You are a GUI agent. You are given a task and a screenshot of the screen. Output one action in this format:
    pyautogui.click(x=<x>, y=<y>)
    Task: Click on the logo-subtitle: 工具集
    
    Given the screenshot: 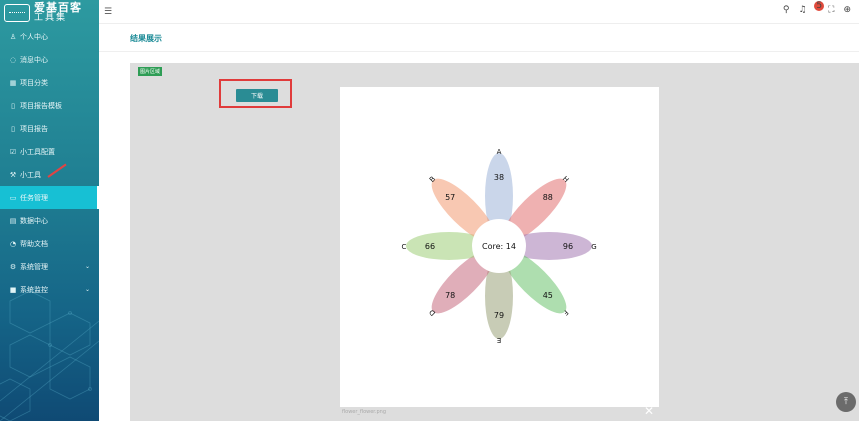 What is the action you would take?
    pyautogui.click(x=51, y=18)
    